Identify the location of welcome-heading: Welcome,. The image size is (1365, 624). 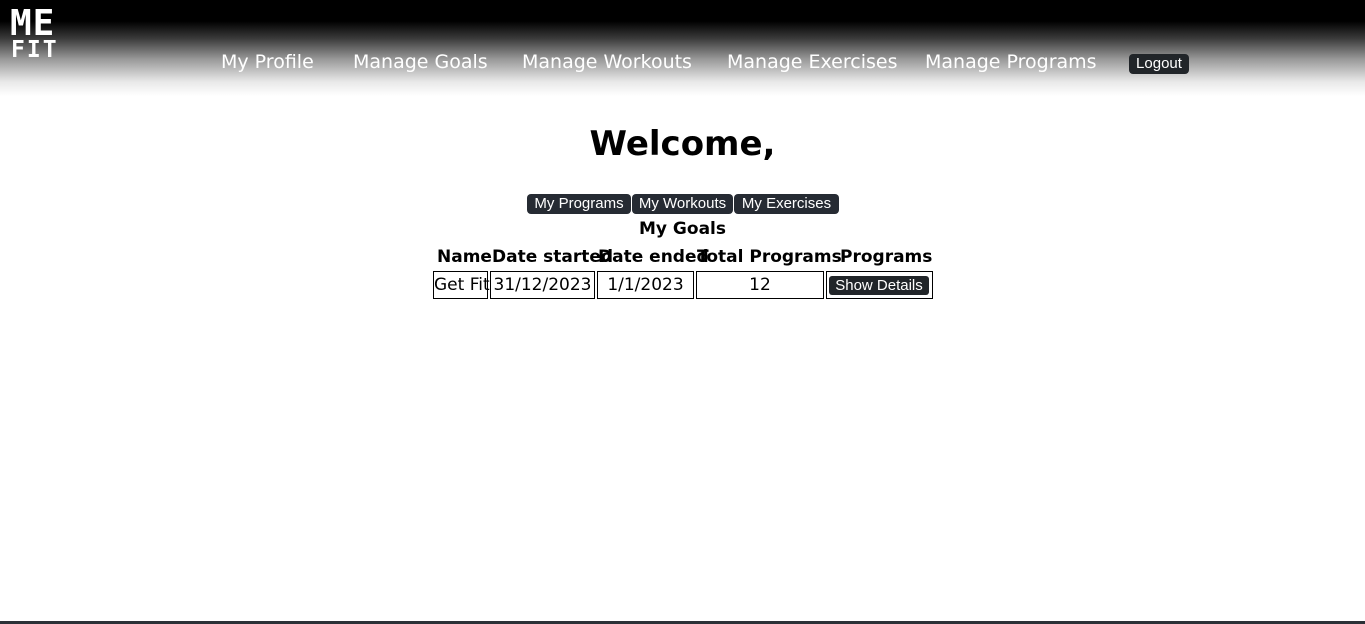
(682, 144).